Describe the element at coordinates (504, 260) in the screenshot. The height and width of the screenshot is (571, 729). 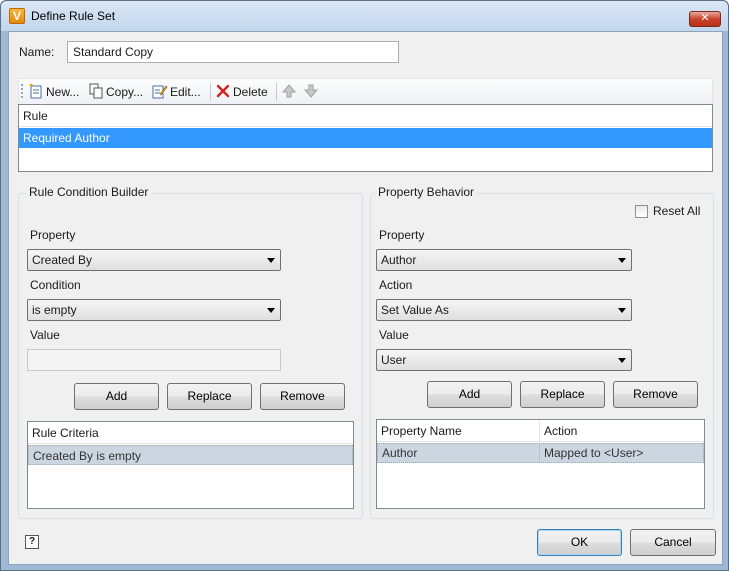
I see `behavior-property-select: Author` at that location.